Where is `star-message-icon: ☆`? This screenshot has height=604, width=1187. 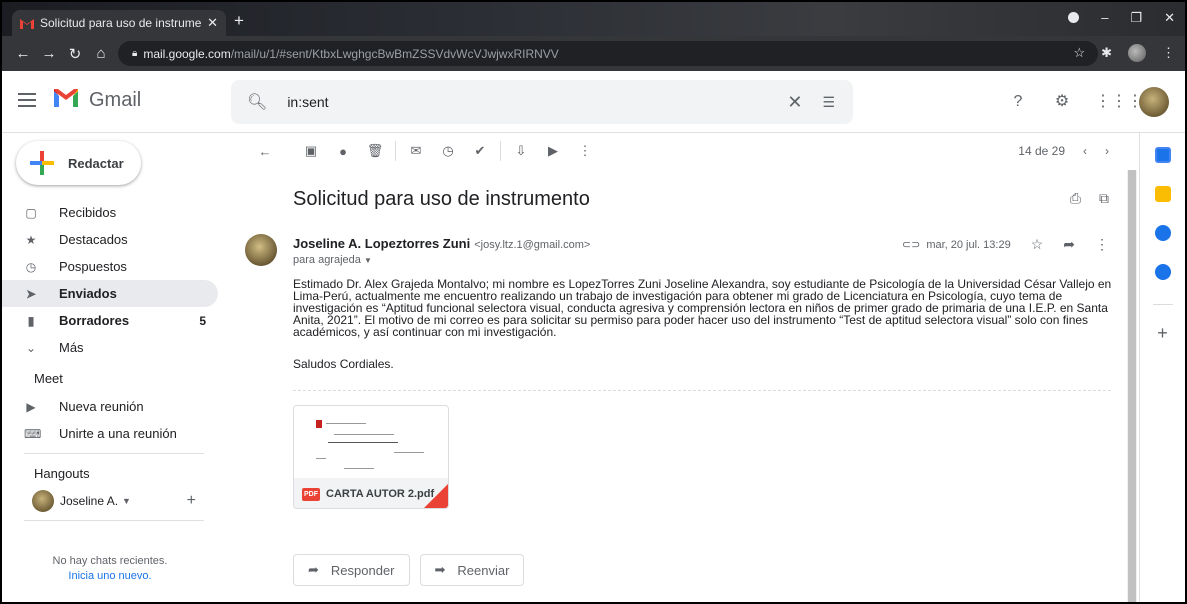 star-message-icon: ☆ is located at coordinates (1037, 244).